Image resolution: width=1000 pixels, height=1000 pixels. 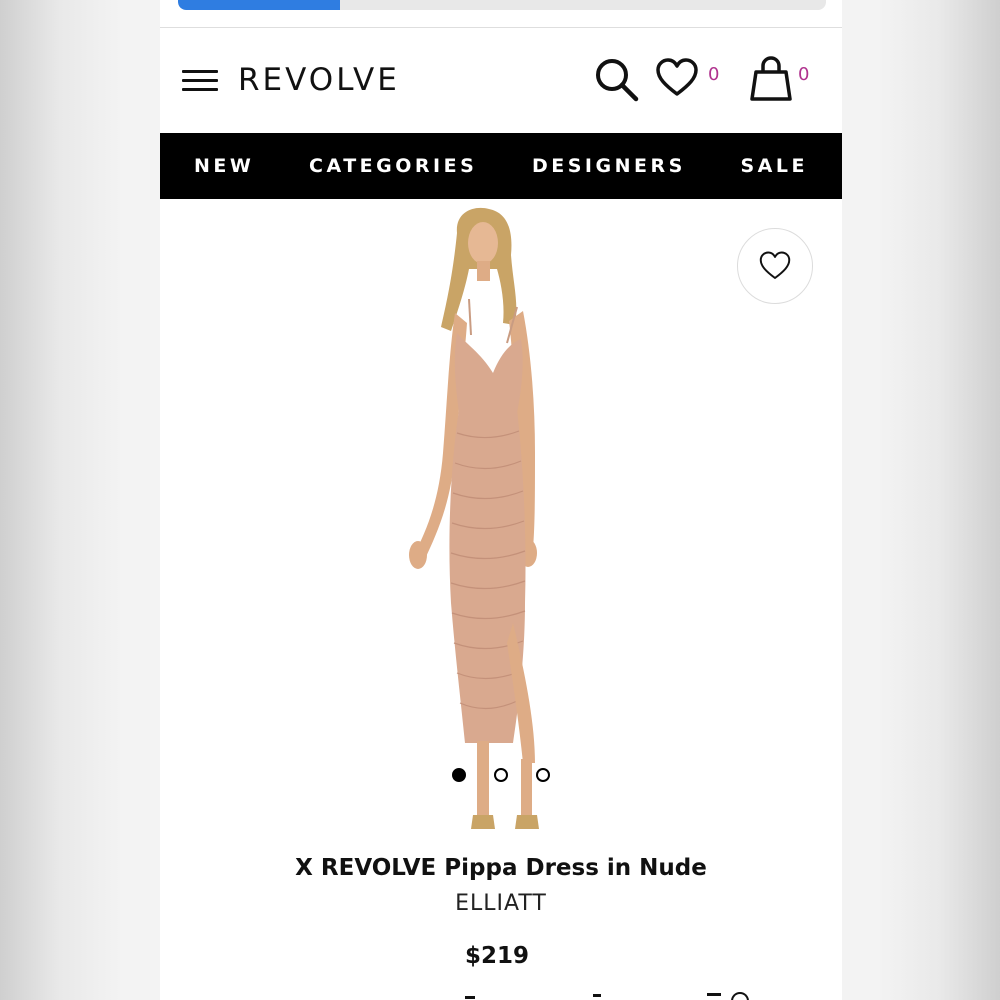 I want to click on add-to-wishlist-button, so click(x=775, y=266).